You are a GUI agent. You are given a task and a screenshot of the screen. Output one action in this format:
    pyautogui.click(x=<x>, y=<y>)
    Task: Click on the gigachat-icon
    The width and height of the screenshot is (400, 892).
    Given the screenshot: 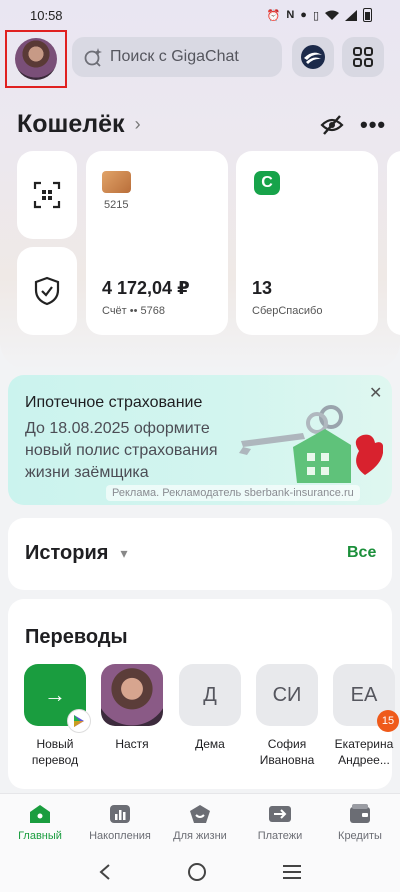 What is the action you would take?
    pyautogui.click(x=93, y=57)
    